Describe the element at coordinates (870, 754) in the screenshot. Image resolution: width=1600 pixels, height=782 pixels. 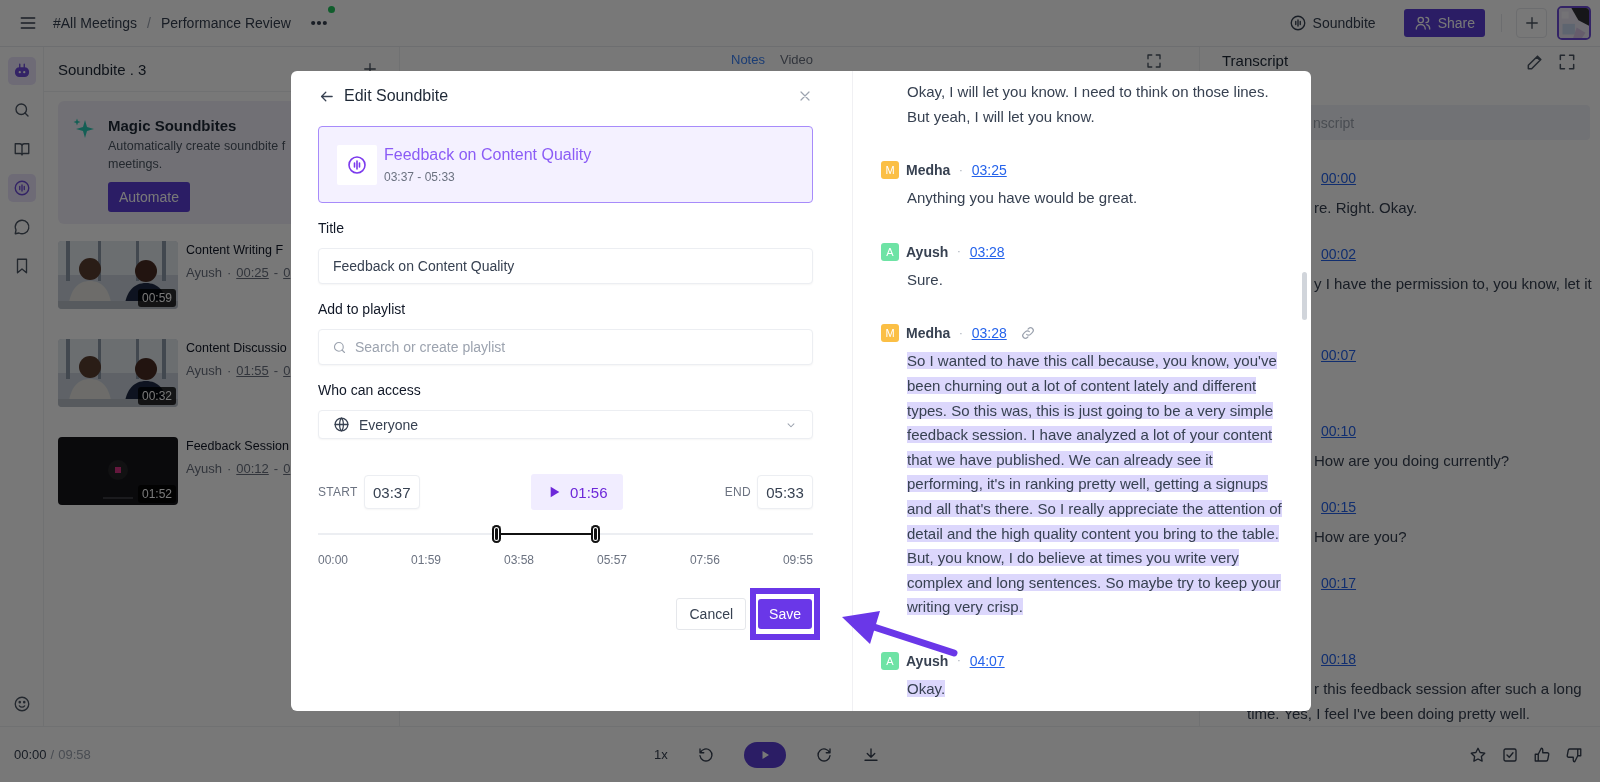
I see `download-icon` at that location.